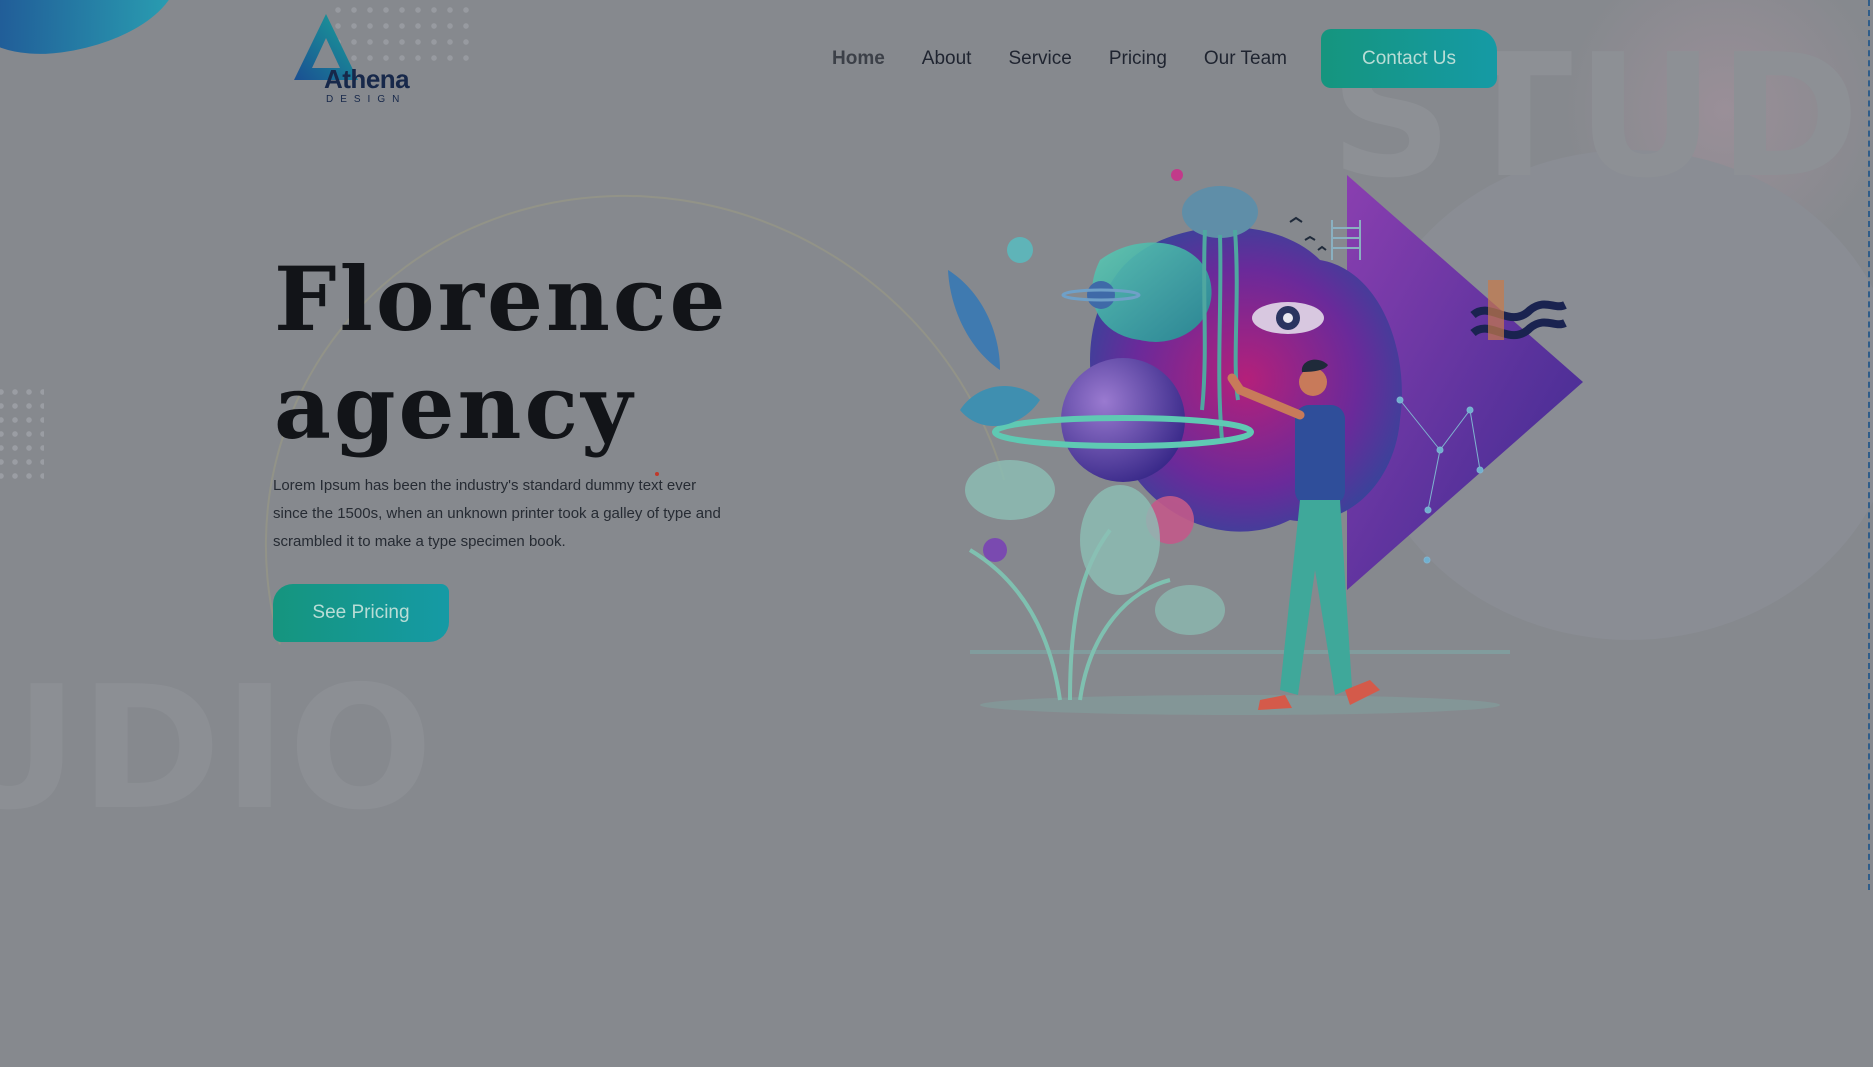  What do you see at coordinates (1869, 445) in the screenshot?
I see `page-edge-guide` at bounding box center [1869, 445].